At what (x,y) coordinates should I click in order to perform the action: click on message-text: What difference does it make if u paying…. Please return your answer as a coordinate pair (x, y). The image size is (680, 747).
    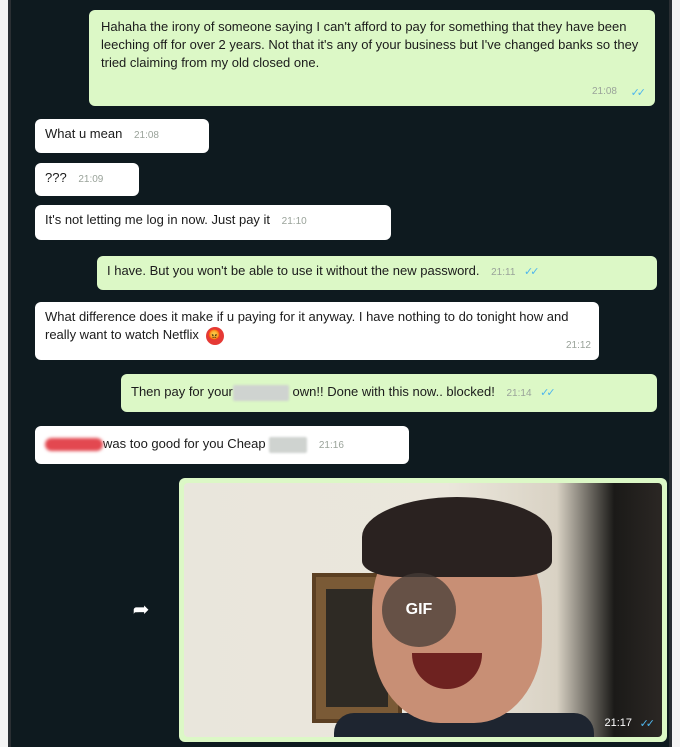
    Looking at the image, I should click on (307, 325).